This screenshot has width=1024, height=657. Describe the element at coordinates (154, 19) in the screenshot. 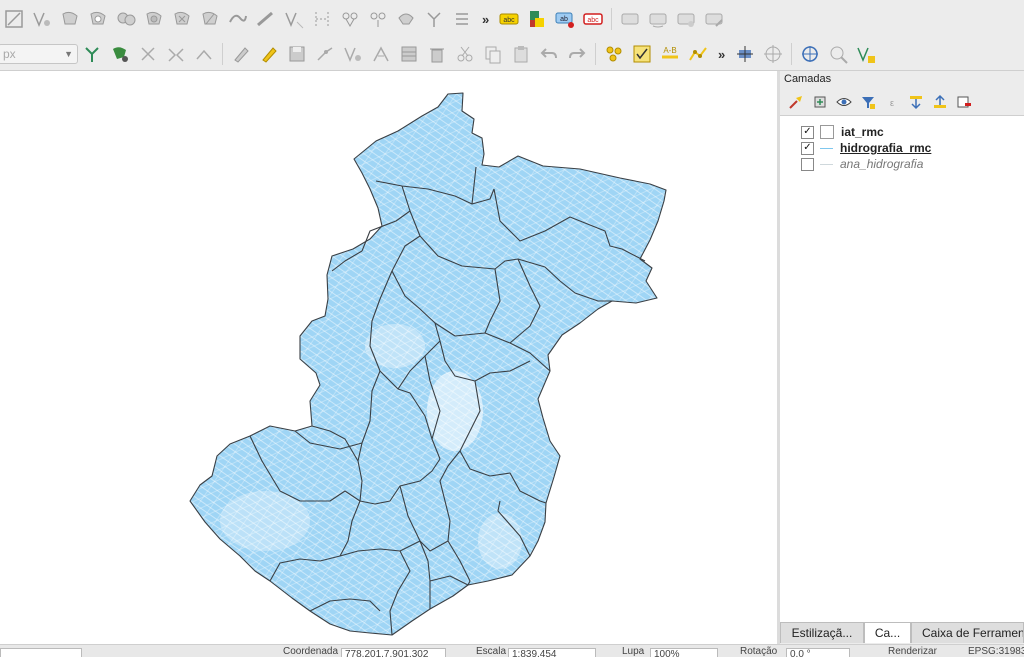

I see `fill-ring-icon` at that location.